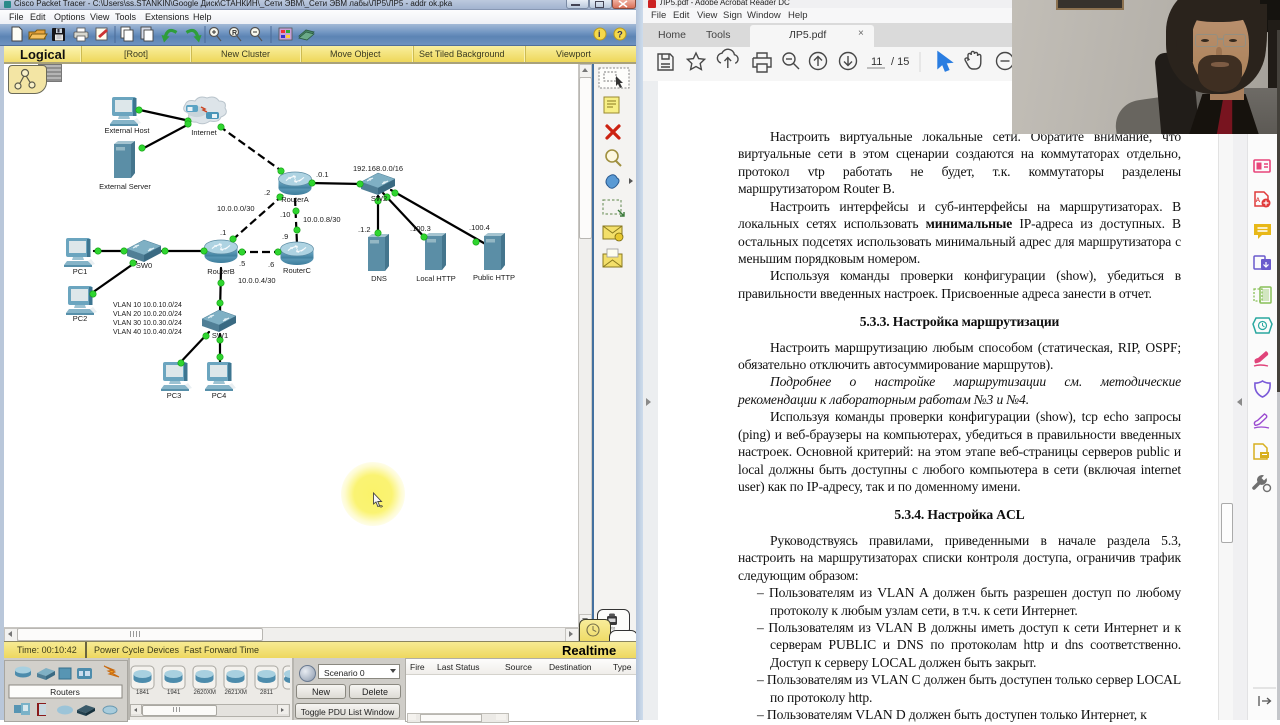 This screenshot has width=1280, height=725. I want to click on svg-text: DNS, so click(379, 278).